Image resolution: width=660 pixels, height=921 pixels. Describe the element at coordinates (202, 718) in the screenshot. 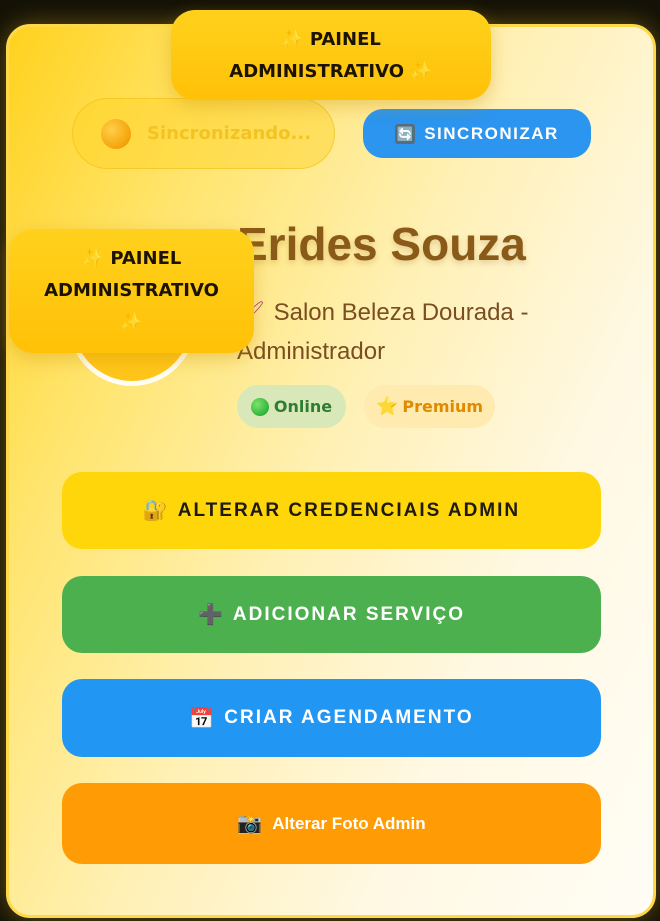

I see `calendar-icon: 📅` at that location.